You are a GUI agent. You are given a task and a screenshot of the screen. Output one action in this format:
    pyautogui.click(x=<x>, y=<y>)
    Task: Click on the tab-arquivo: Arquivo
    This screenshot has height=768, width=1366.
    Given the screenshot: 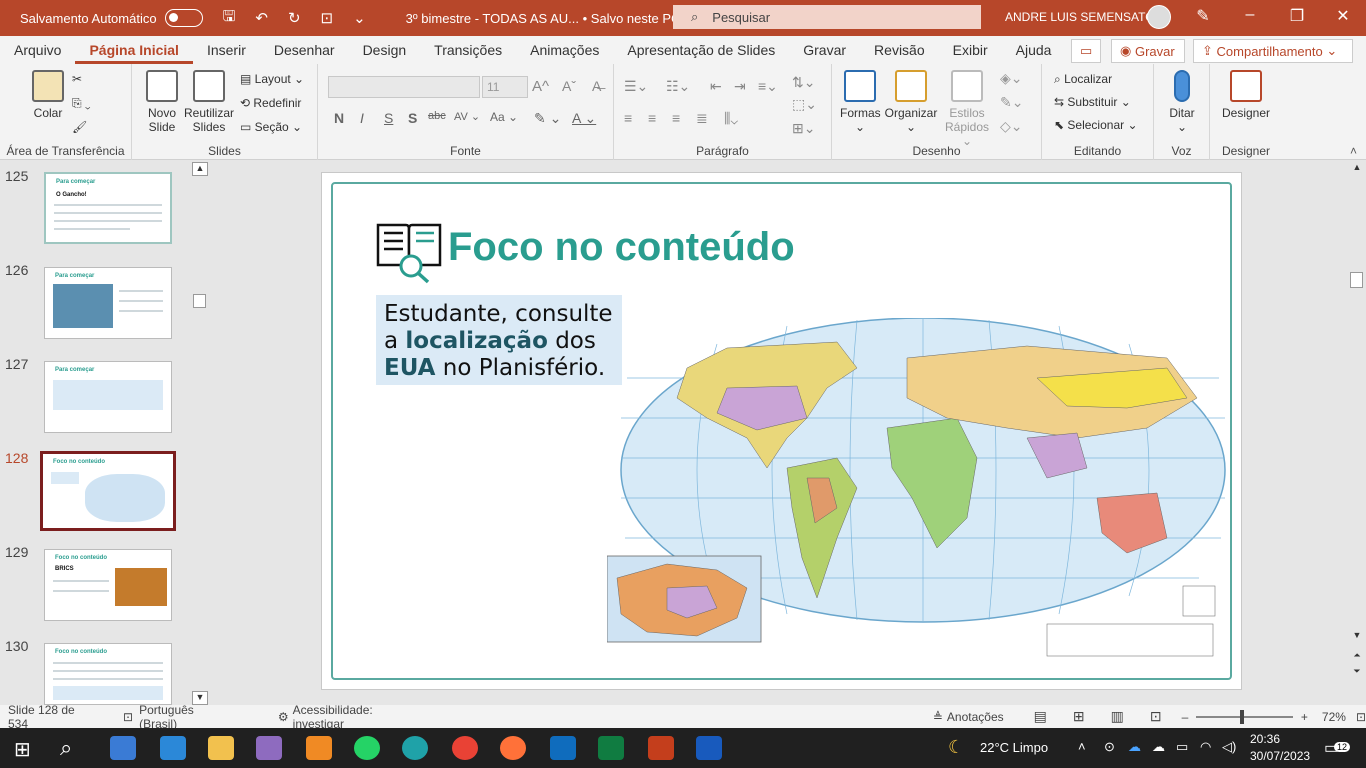 What is the action you would take?
    pyautogui.click(x=37, y=50)
    